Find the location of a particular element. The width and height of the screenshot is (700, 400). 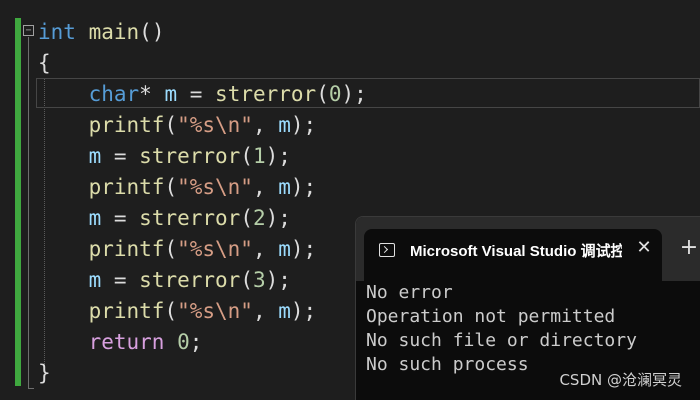

code-token: 2 is located at coordinates (259, 218).